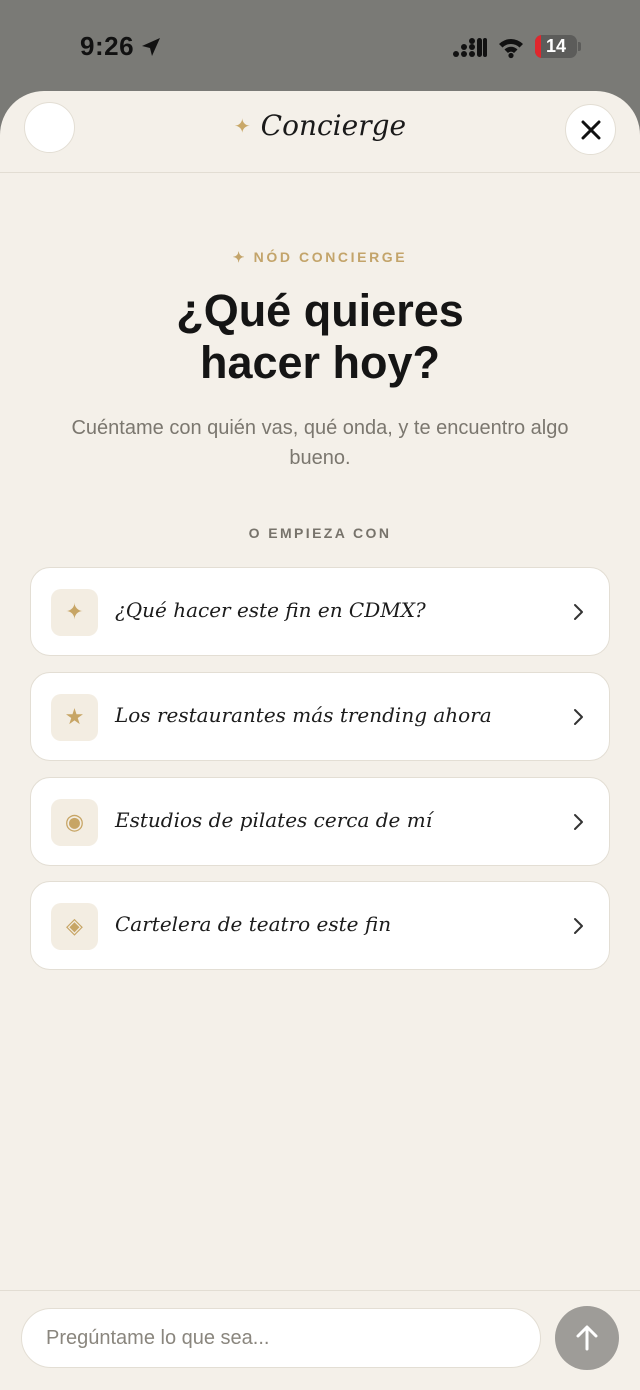  Describe the element at coordinates (320, 46) in the screenshot. I see `status-bar: 9:26 14` at that location.